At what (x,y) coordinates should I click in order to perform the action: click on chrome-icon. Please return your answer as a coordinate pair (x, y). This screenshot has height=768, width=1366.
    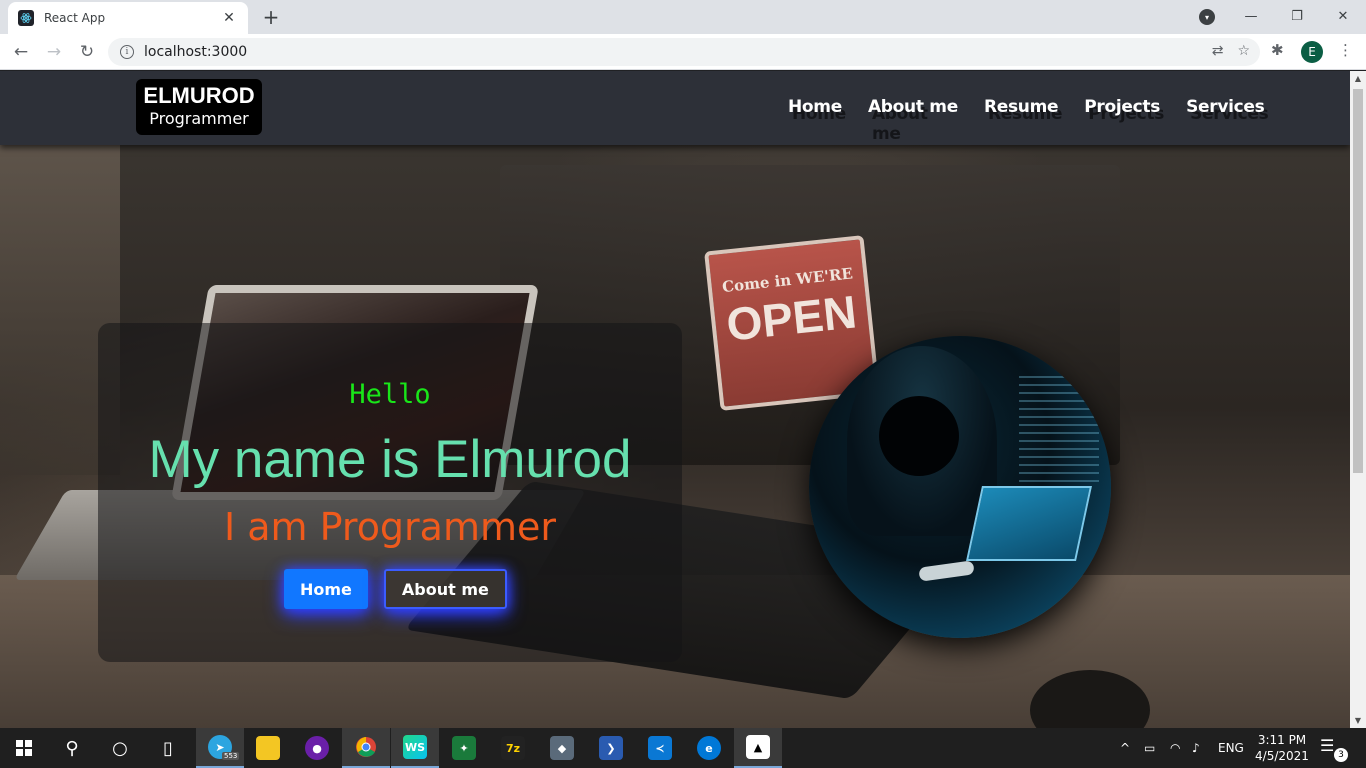
    Looking at the image, I should click on (366, 748).